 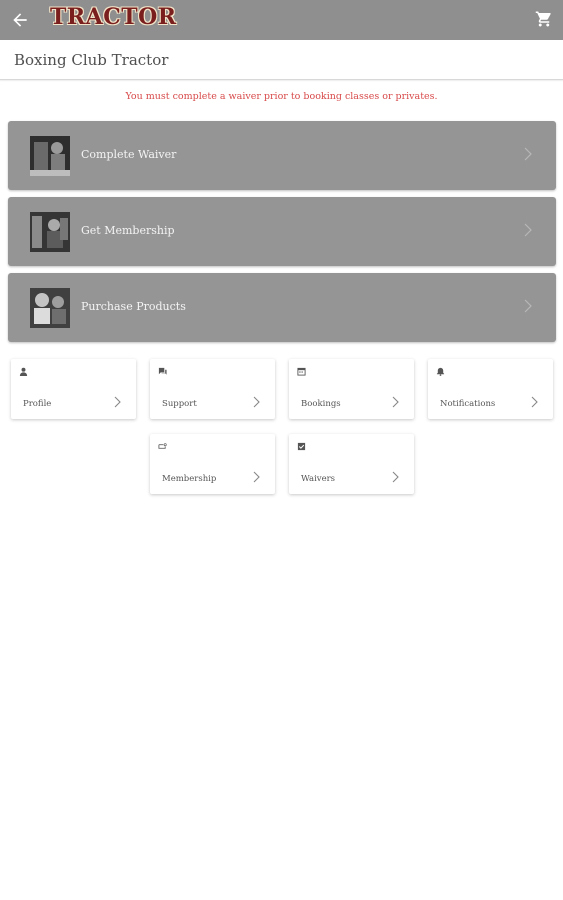 I want to click on tile-bookings-label: Bookings, so click(x=321, y=404).